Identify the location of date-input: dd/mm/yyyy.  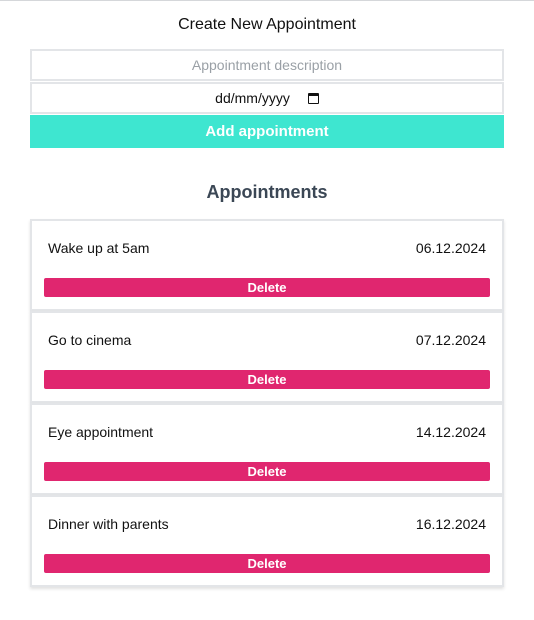
(267, 98).